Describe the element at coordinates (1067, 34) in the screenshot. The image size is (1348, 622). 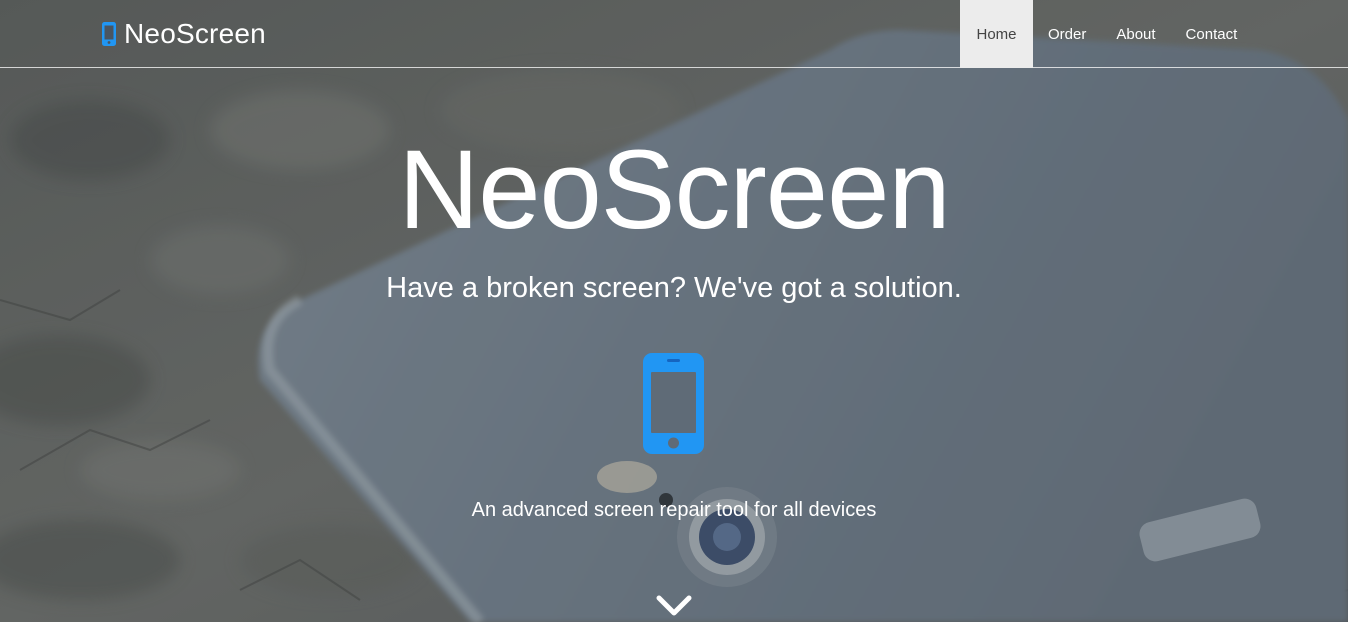
I see `nav-item-order: Order` at that location.